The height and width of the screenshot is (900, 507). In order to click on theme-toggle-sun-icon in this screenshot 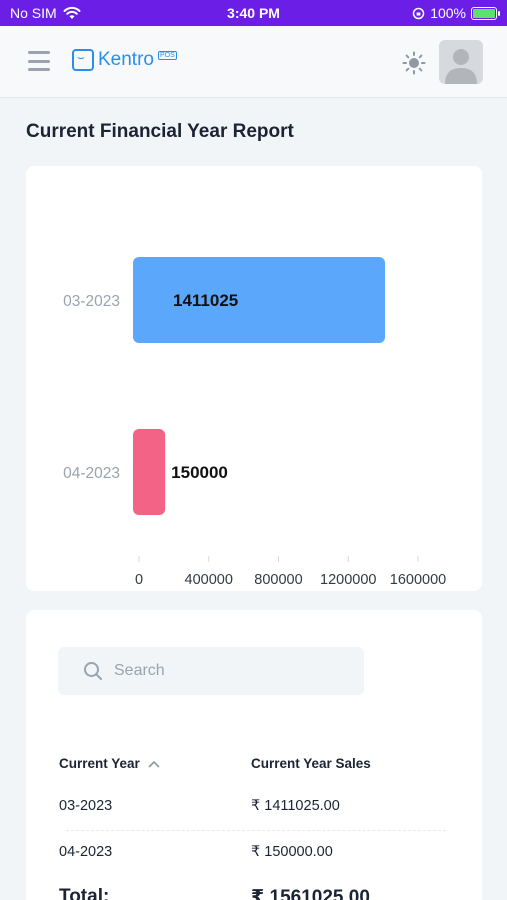, I will do `click(414, 63)`.